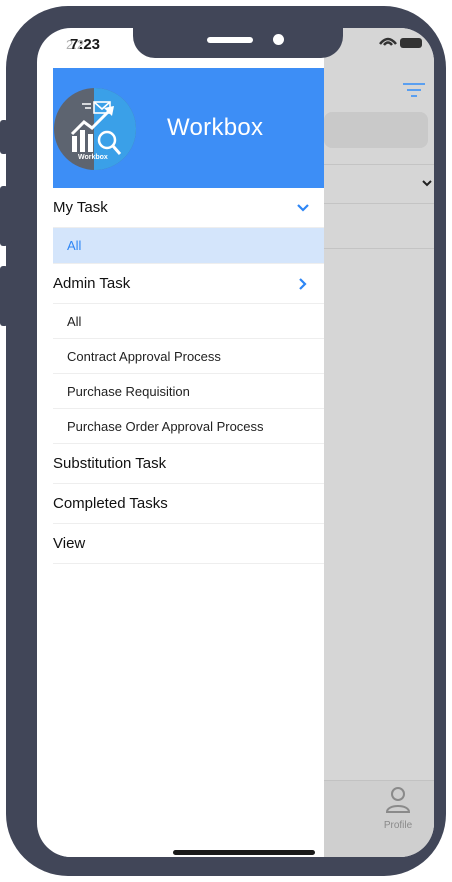  Describe the element at coordinates (69, 543) in the screenshot. I see `menu-item-label: View` at that location.